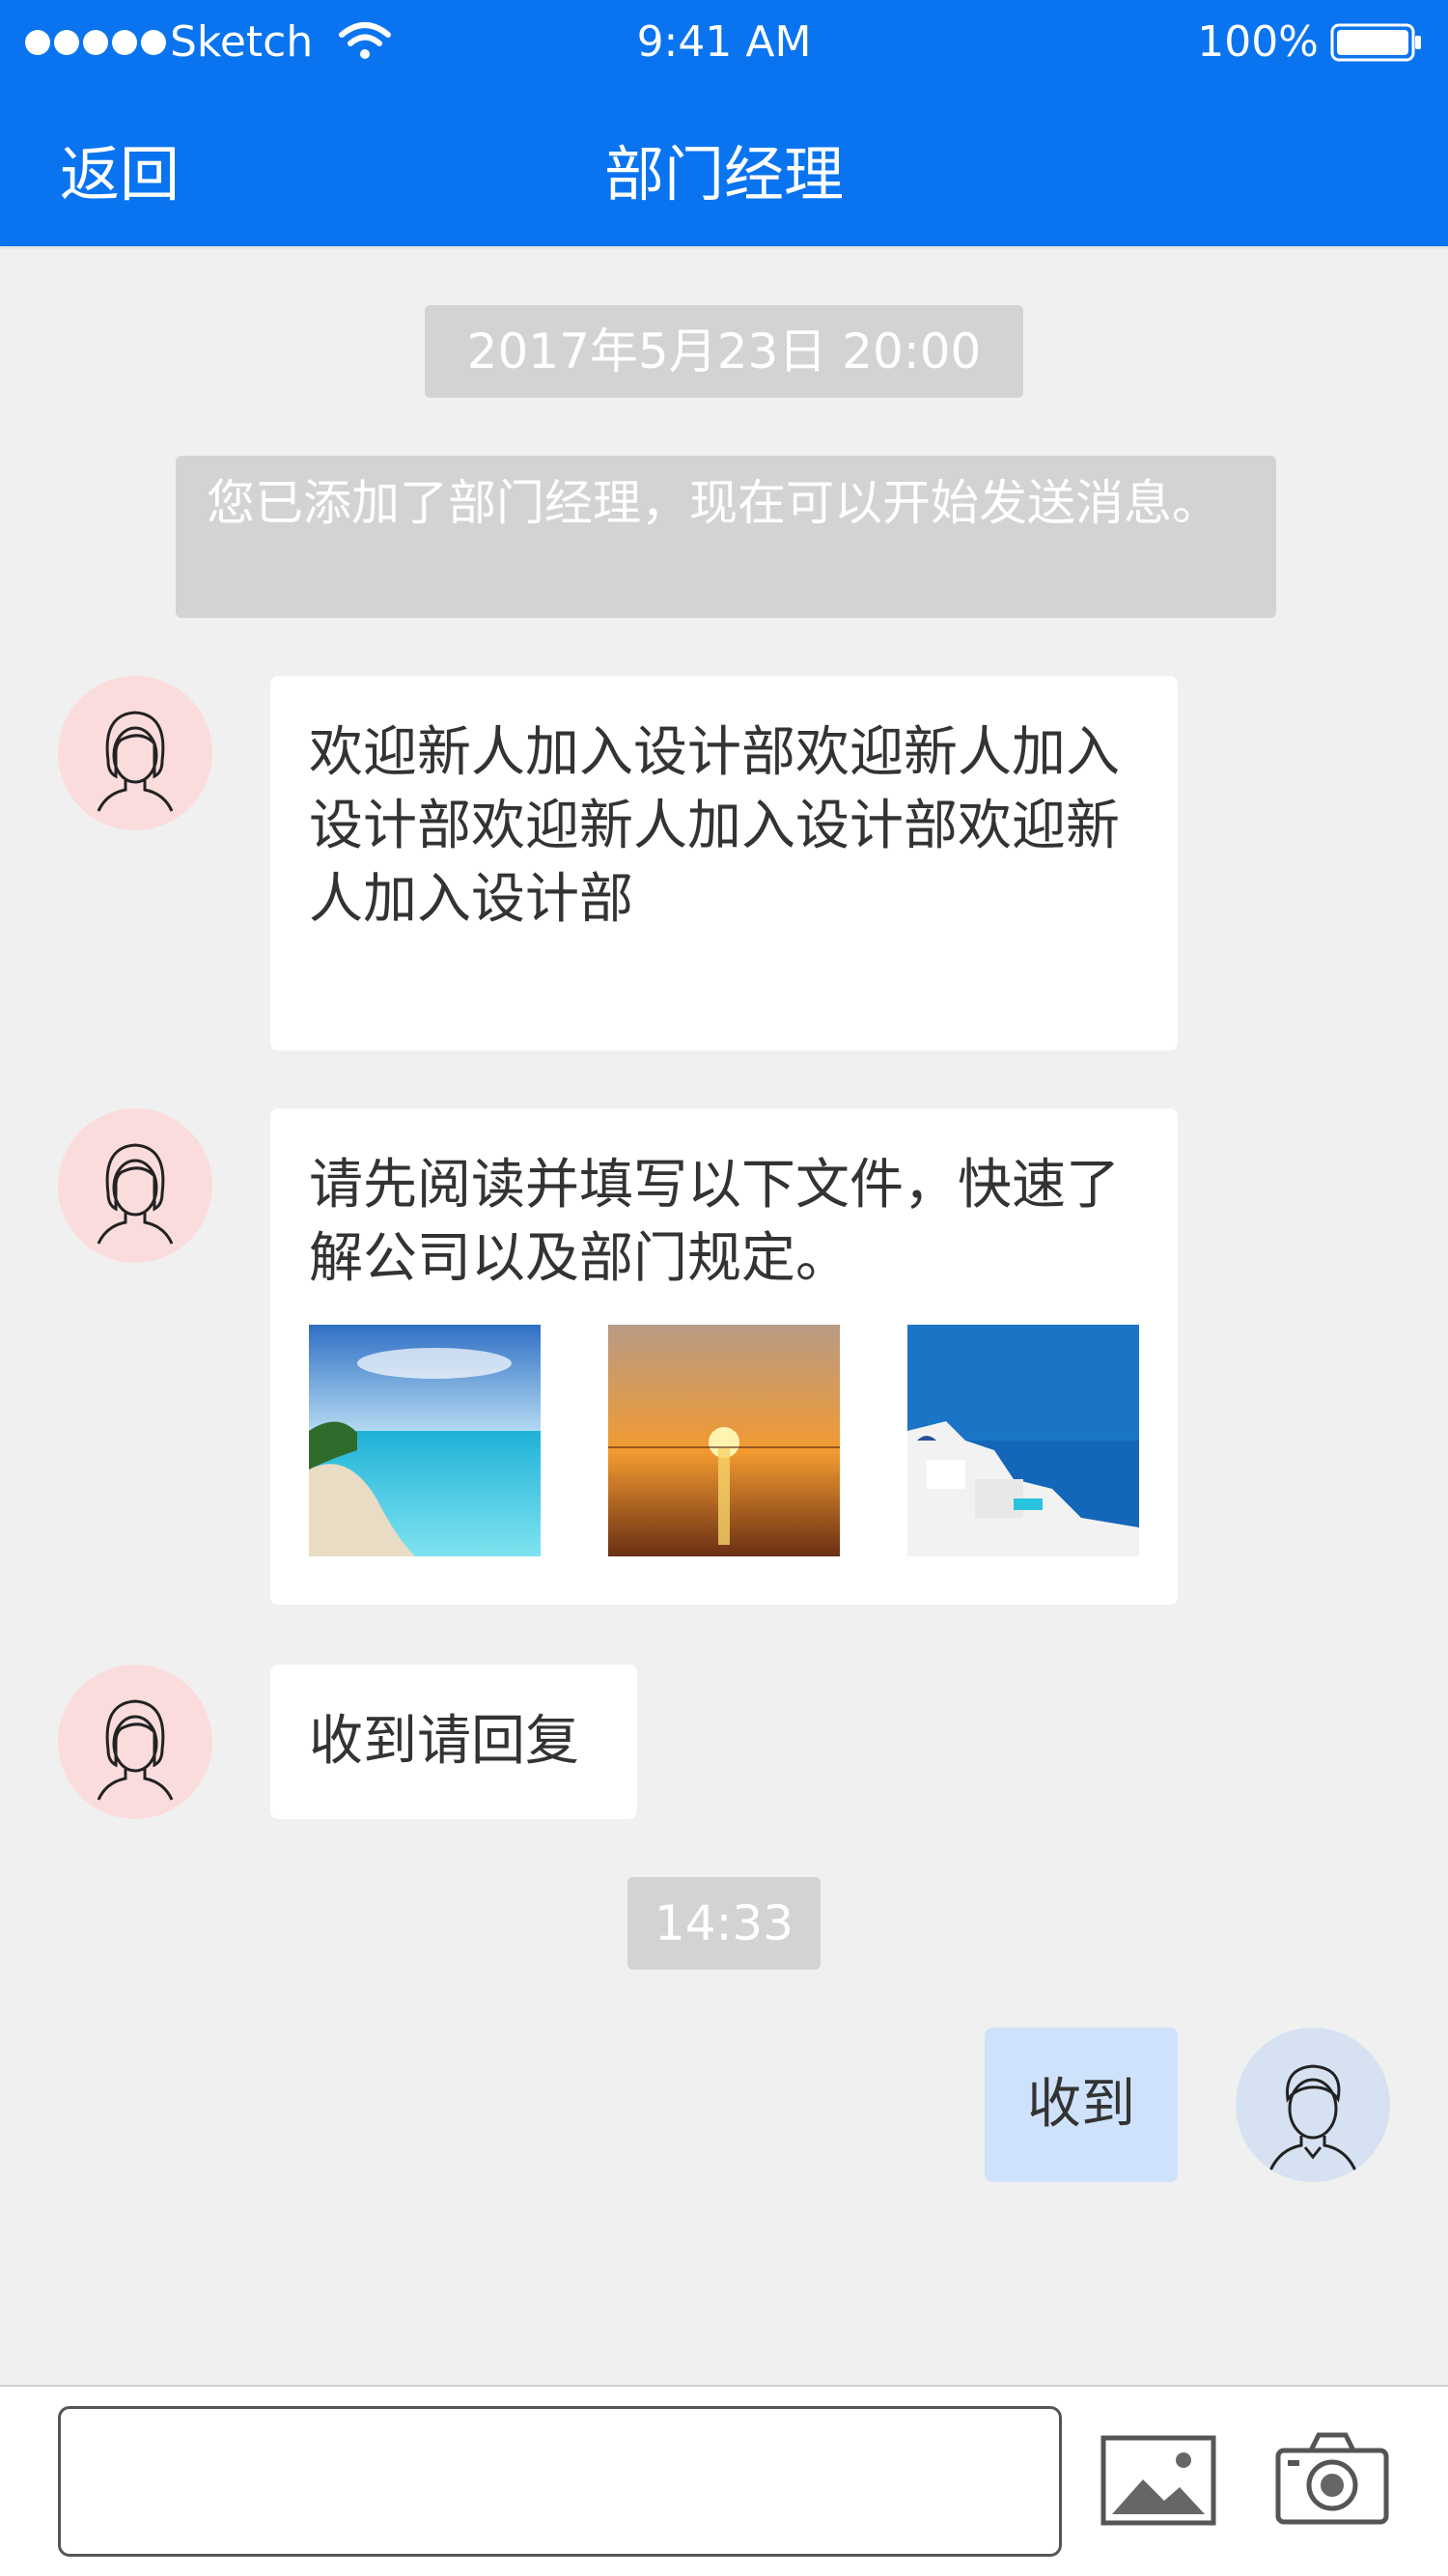 The image size is (1448, 2576). I want to click on timestamp-pill: 14:33, so click(724, 1924).